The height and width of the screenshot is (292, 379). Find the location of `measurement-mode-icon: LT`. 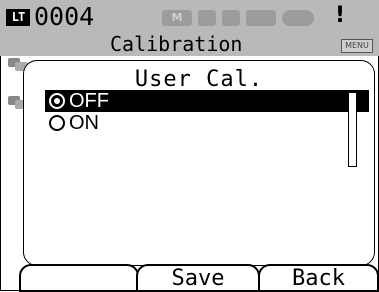

measurement-mode-icon: LT is located at coordinates (18, 17).